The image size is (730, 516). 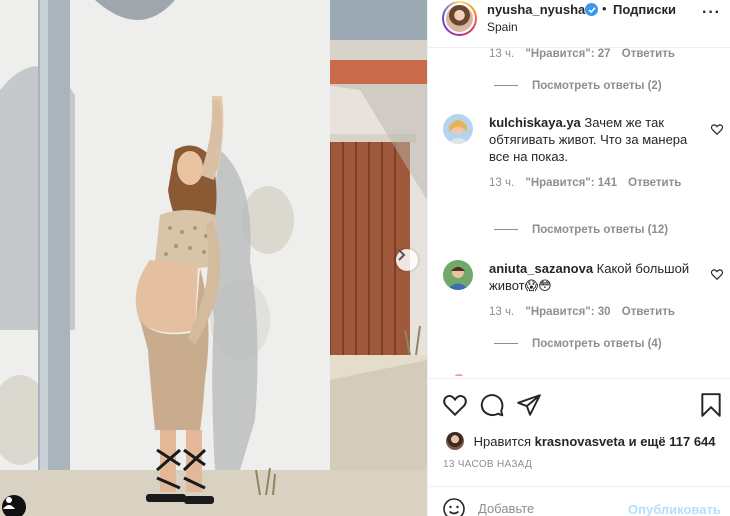 What do you see at coordinates (578, 86) in the screenshot?
I see `view-replies-button: Посмотреть ответы (2)` at bounding box center [578, 86].